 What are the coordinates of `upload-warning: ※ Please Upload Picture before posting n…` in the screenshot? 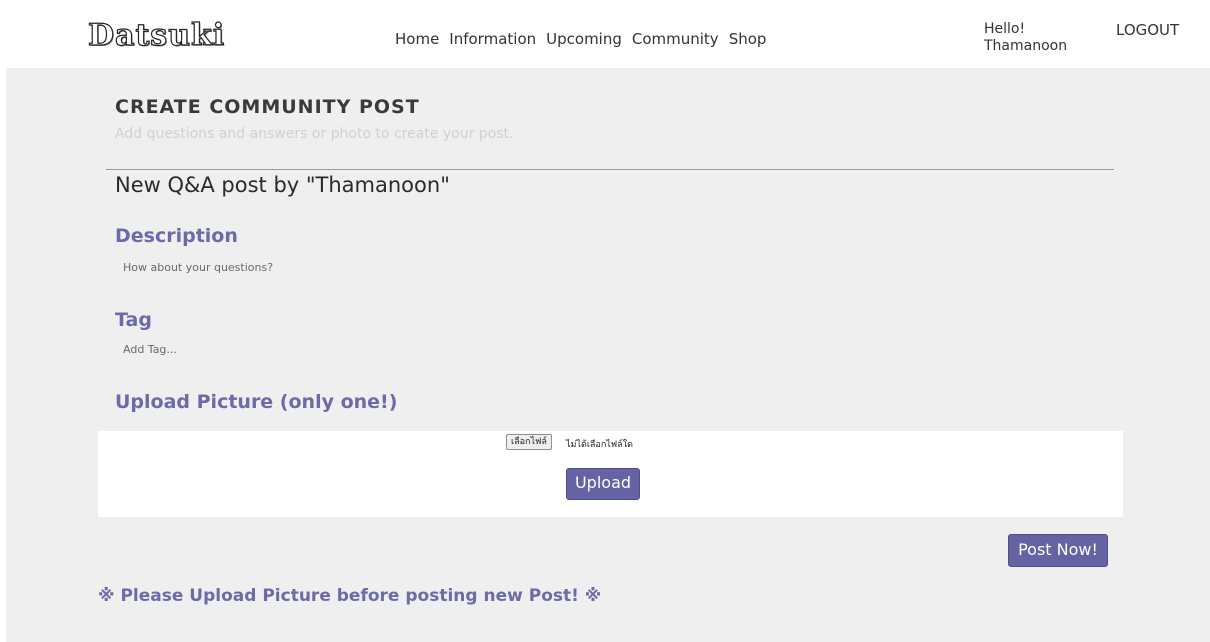 It's located at (350, 596).